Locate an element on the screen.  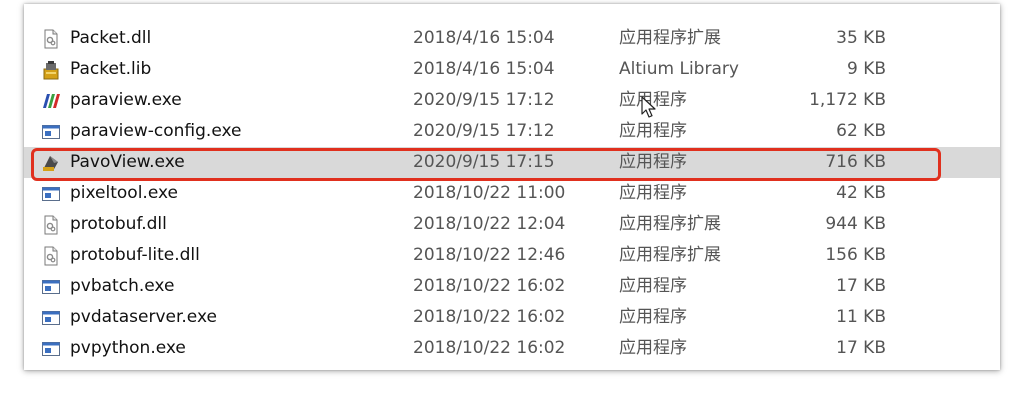
file-size: 156 KB is located at coordinates (855, 255).